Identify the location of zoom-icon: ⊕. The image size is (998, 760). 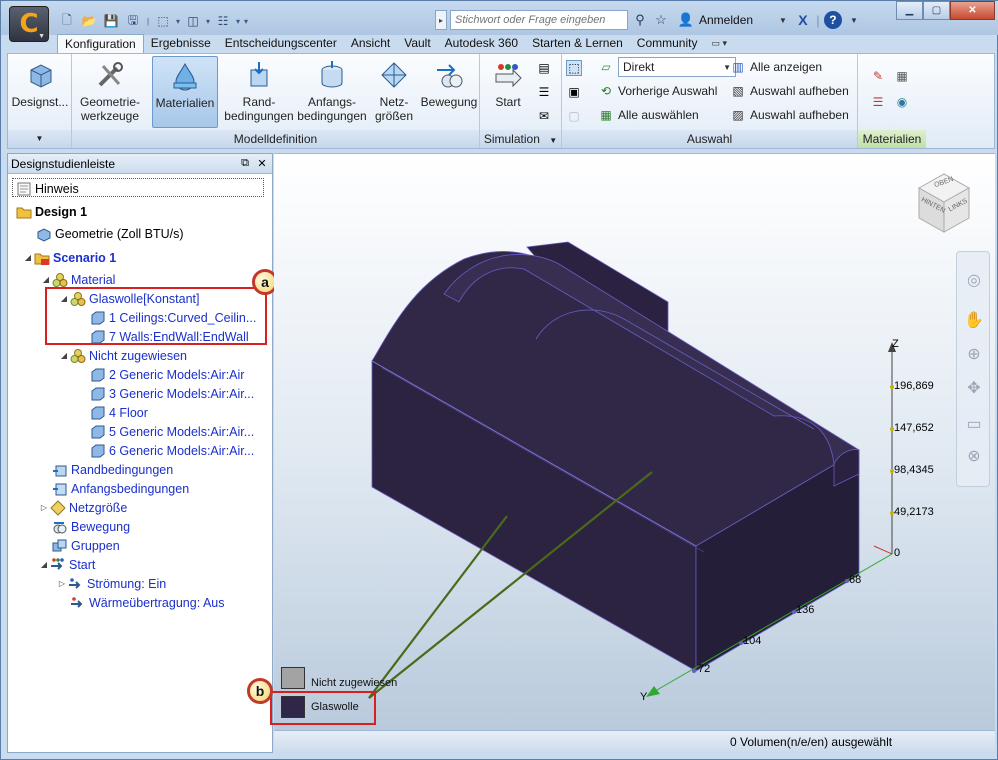
(974, 354).